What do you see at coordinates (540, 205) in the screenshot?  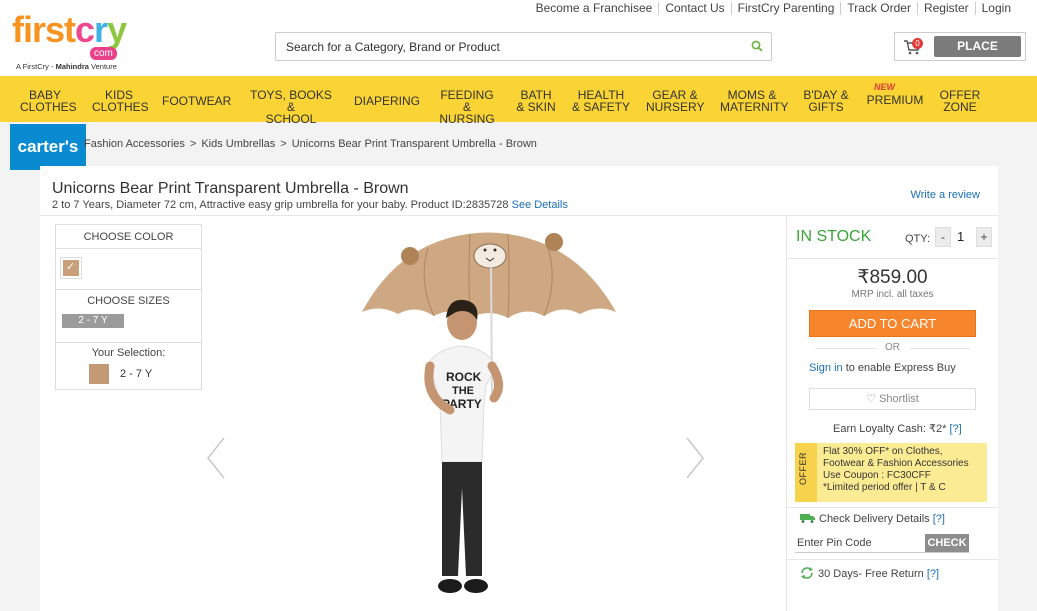 I see `see-details-link: See Details` at bounding box center [540, 205].